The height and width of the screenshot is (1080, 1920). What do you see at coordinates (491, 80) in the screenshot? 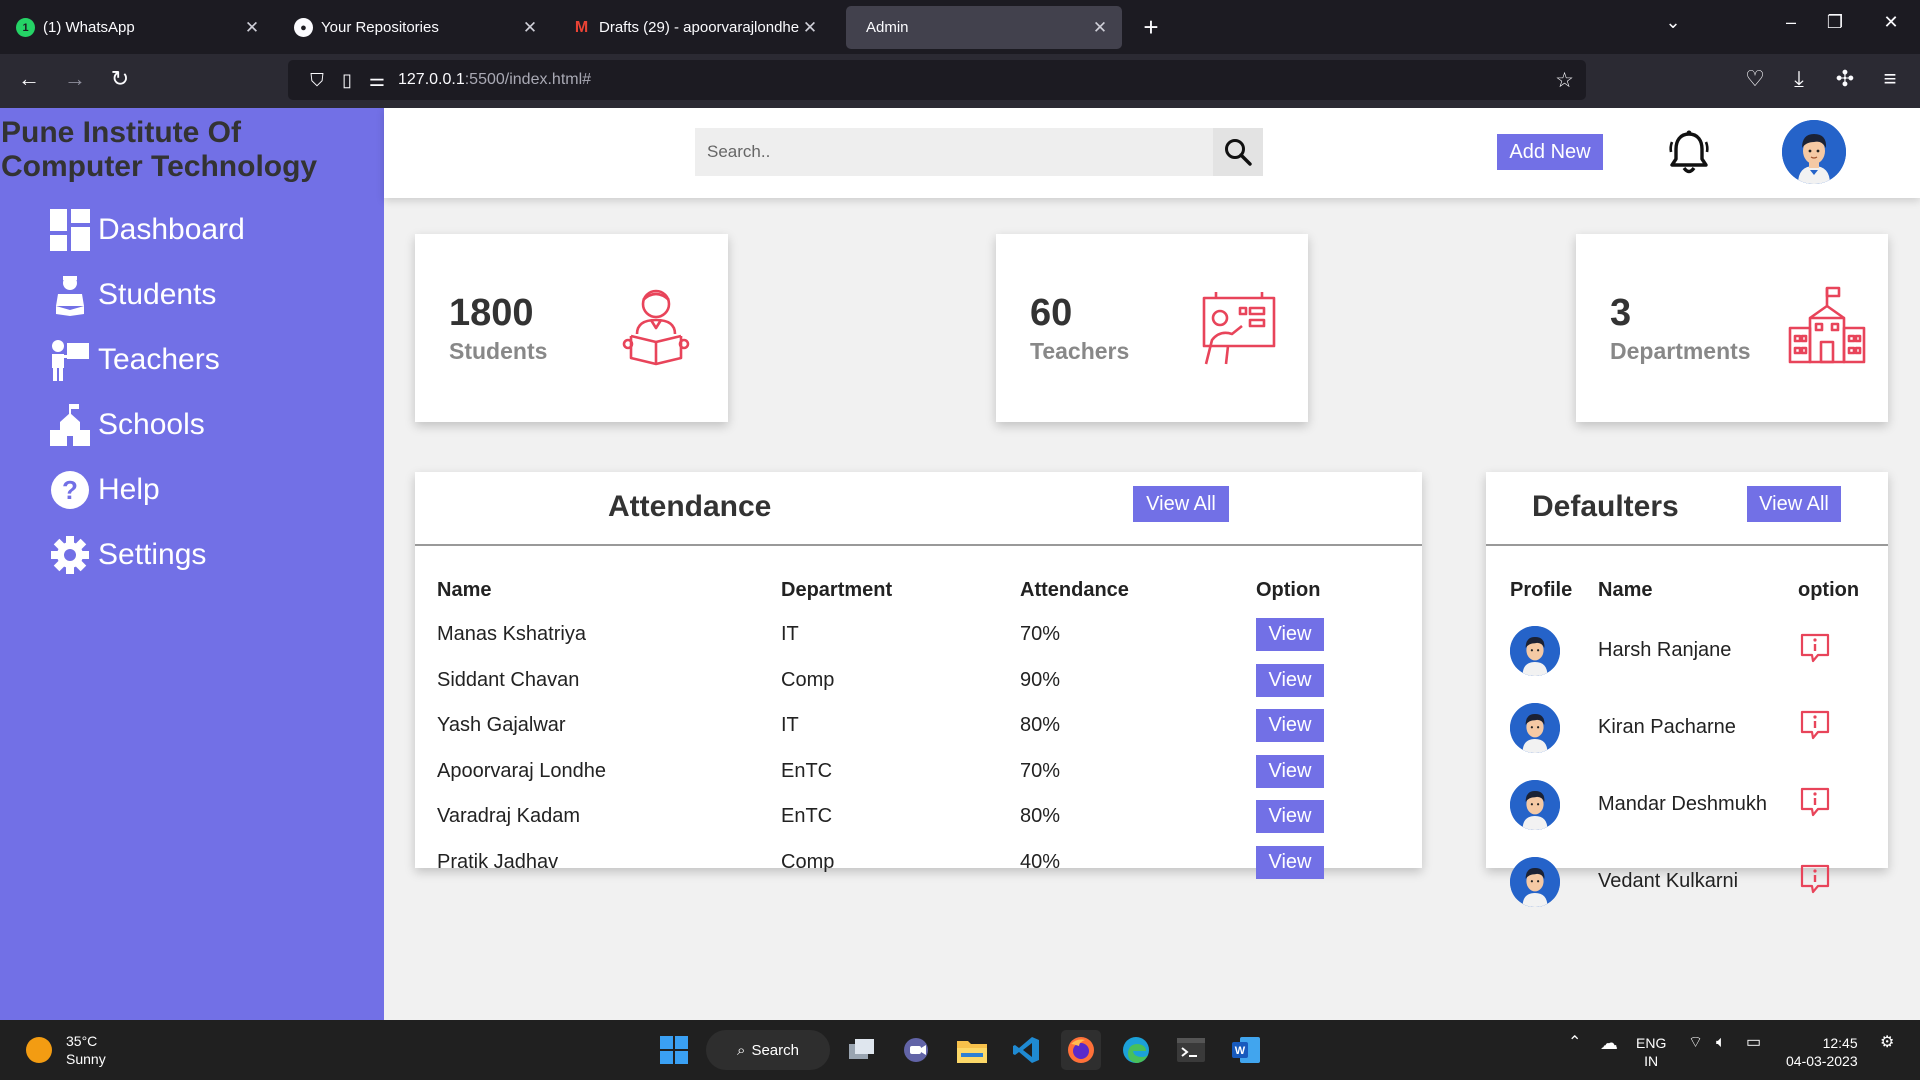
I see `url-text: 127.0.0.1:5500/index.html#` at bounding box center [491, 80].